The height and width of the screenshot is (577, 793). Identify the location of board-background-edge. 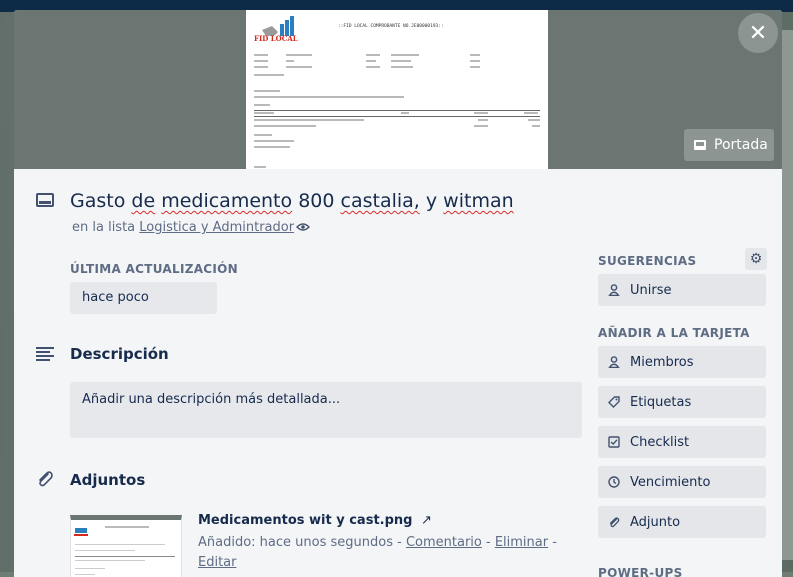
(787, 295).